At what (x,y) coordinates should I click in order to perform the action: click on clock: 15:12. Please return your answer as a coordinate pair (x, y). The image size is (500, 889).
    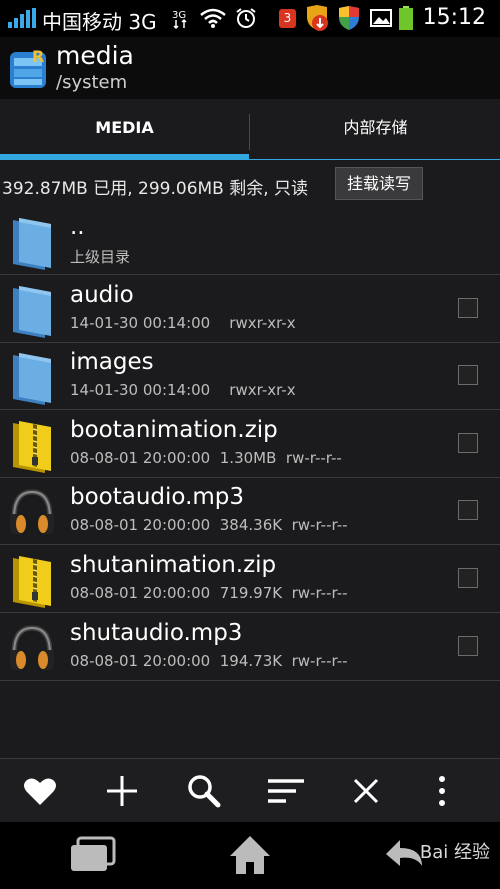
    Looking at the image, I should click on (454, 17).